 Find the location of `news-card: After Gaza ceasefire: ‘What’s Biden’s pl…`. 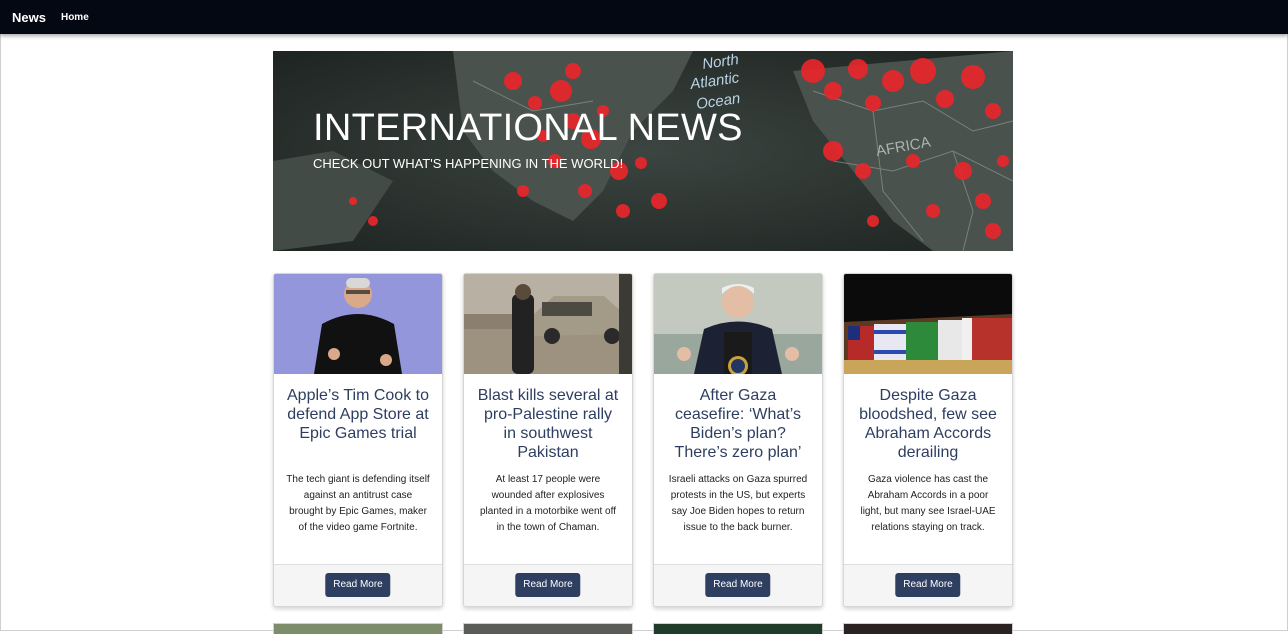

news-card: After Gaza ceasefire: ‘What’s Biden’s pl… is located at coordinates (738, 440).